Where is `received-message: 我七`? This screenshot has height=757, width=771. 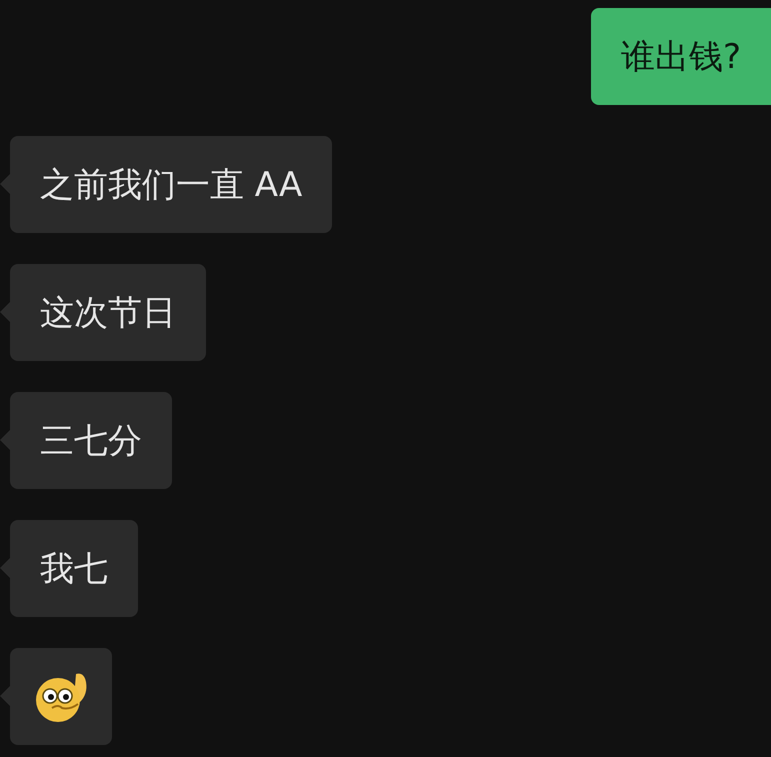 received-message: 我七 is located at coordinates (74, 568).